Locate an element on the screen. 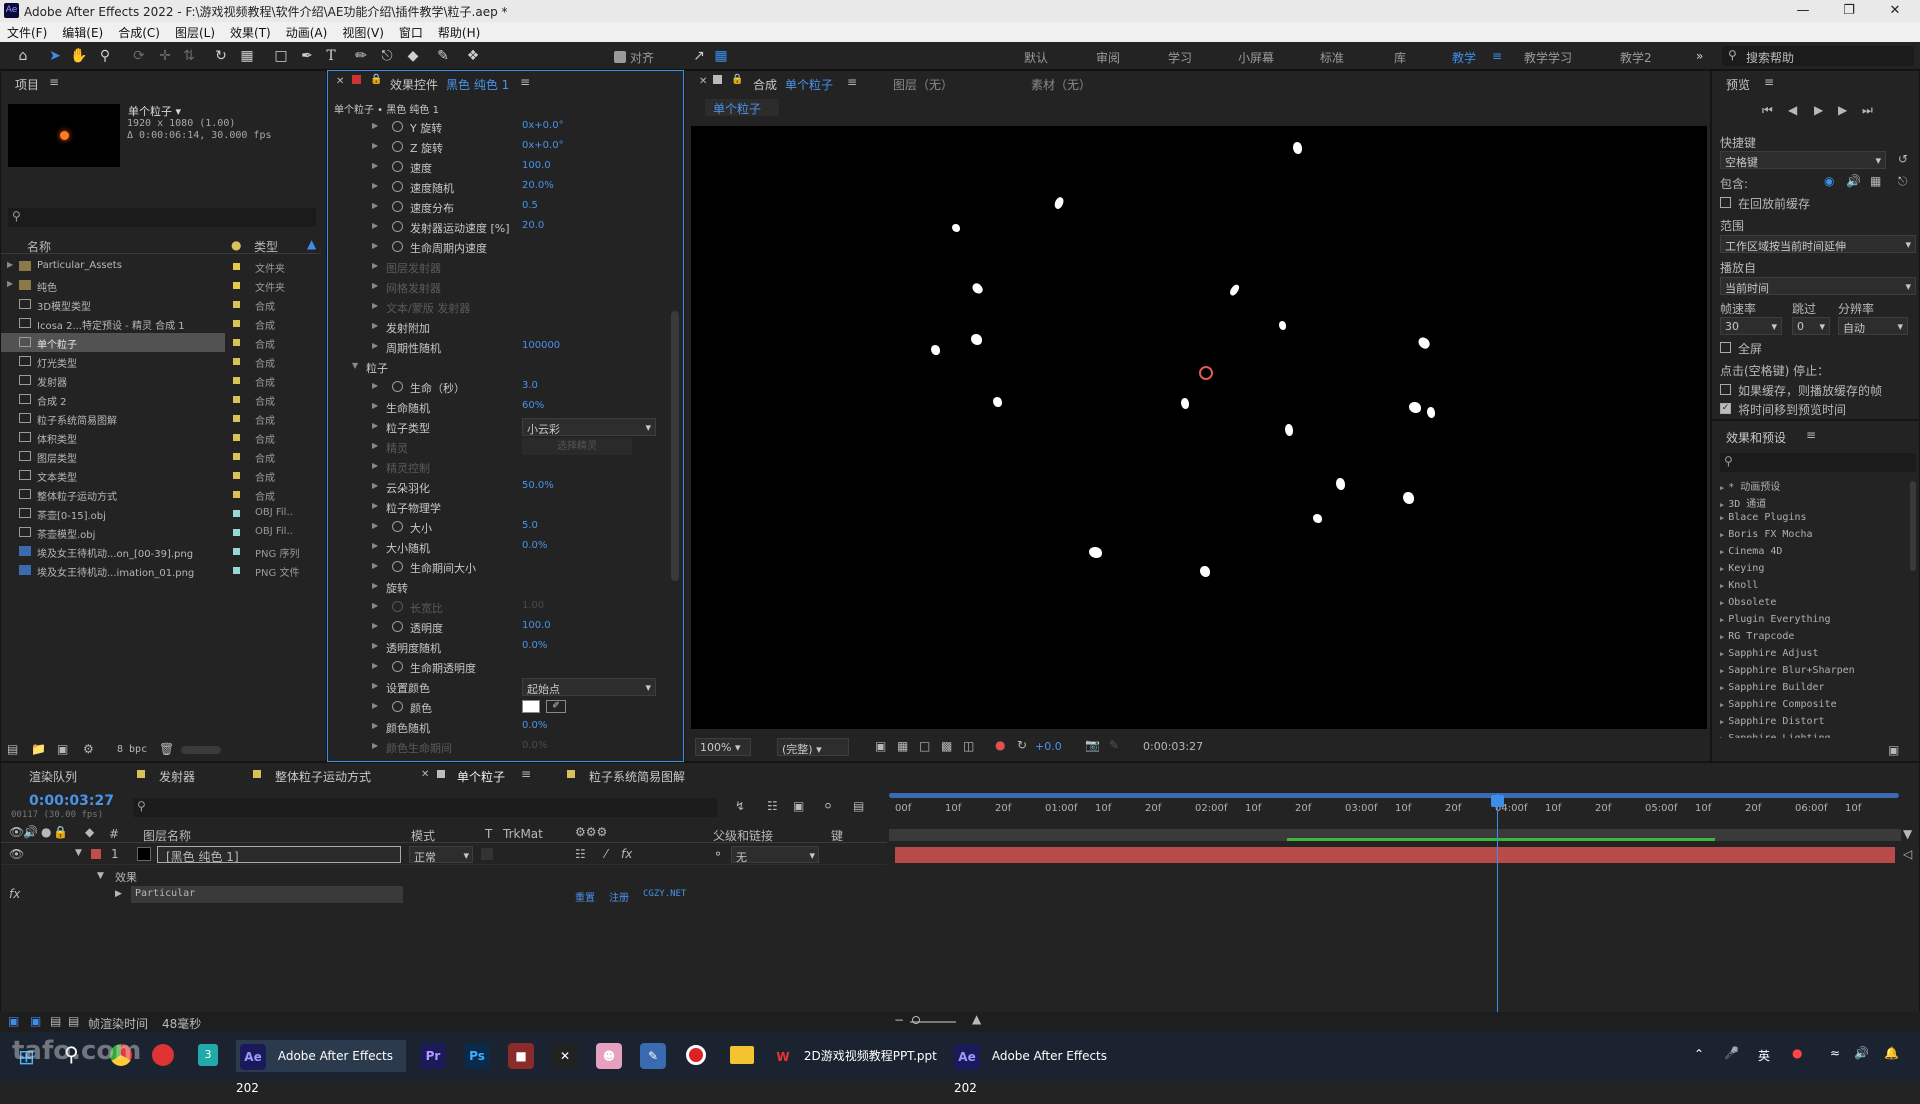 This screenshot has width=1920, height=1104. file-explorer-icon is located at coordinates (742, 1055).